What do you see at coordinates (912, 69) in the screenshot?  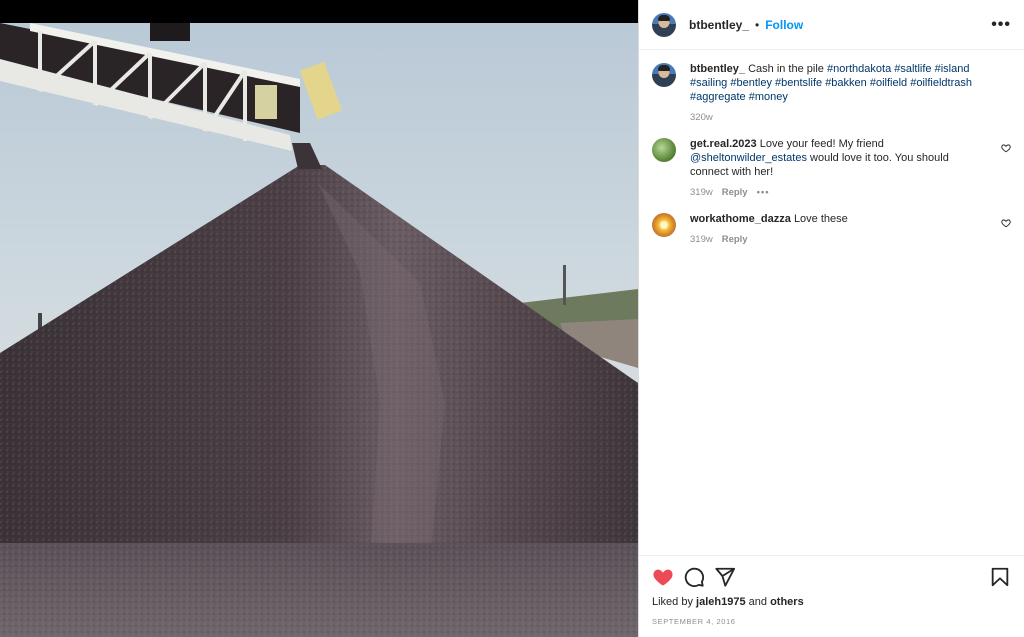 I see `hashtag: #saltlife` at bounding box center [912, 69].